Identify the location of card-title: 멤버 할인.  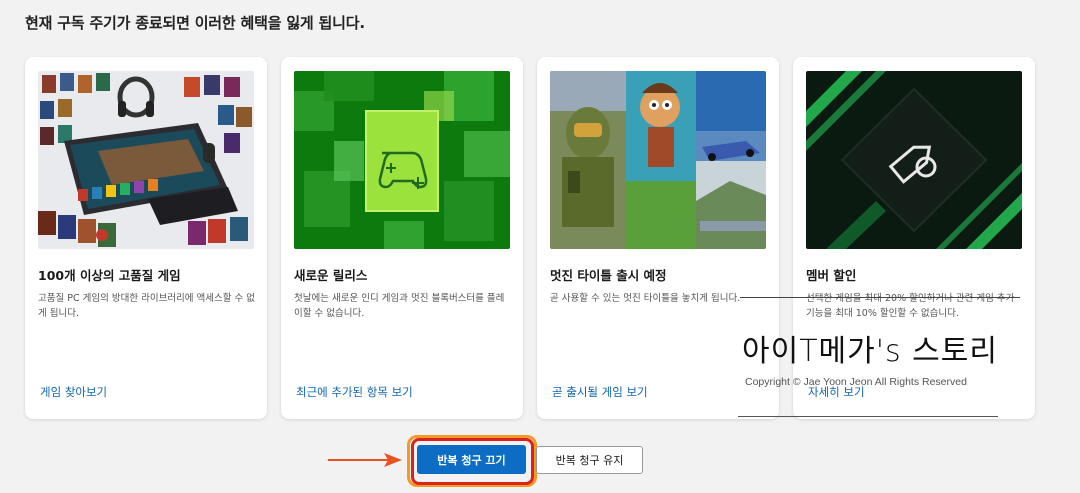
(831, 275).